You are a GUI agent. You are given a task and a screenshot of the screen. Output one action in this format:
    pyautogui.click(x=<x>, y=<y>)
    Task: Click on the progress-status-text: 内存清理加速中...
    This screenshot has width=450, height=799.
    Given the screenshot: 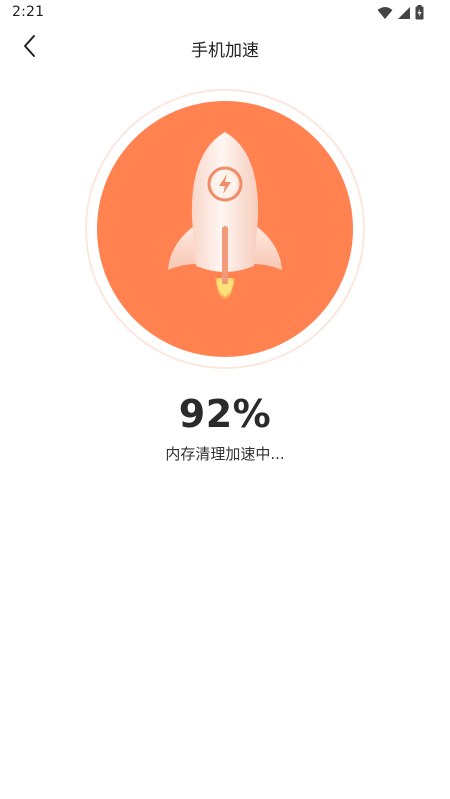 What is the action you would take?
    pyautogui.click(x=225, y=454)
    